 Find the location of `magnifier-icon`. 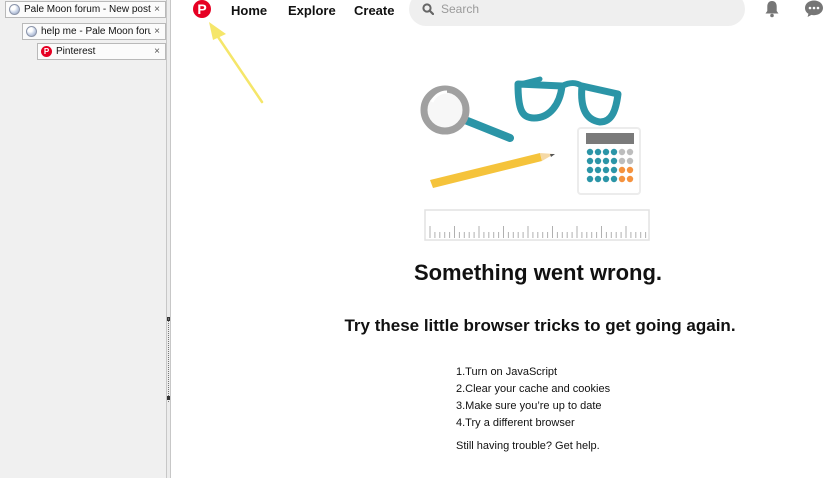

magnifier-icon is located at coordinates (467, 113).